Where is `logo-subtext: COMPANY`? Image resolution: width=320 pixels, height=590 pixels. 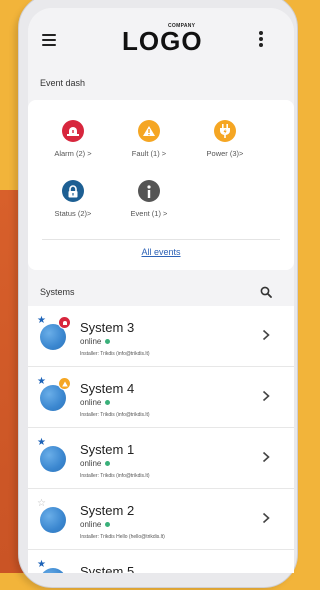 logo-subtext: COMPANY is located at coordinates (182, 26).